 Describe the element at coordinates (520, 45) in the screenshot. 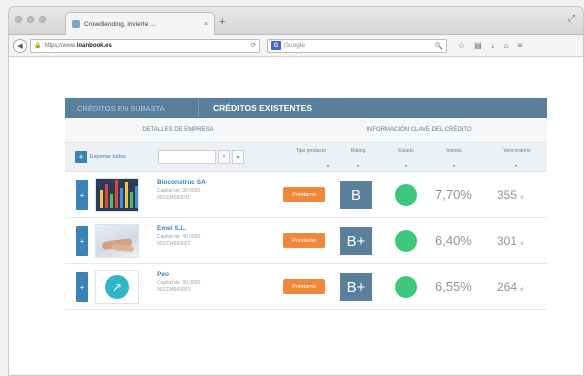

I see `menu-icon: ≡` at that location.